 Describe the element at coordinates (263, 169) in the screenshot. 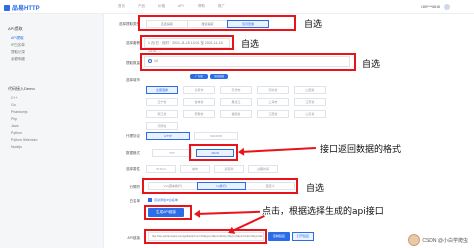

I see `attribute-option: 过期时间` at that location.